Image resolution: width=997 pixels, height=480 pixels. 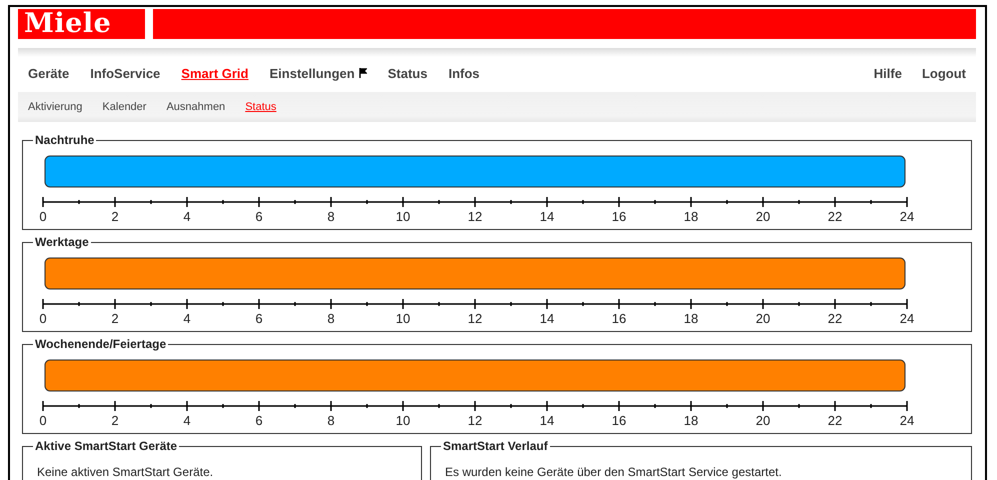 What do you see at coordinates (614, 472) in the screenshot?
I see `panel-text: Es wurden keine Geräte über den SmartStart Service gestartet.` at bounding box center [614, 472].